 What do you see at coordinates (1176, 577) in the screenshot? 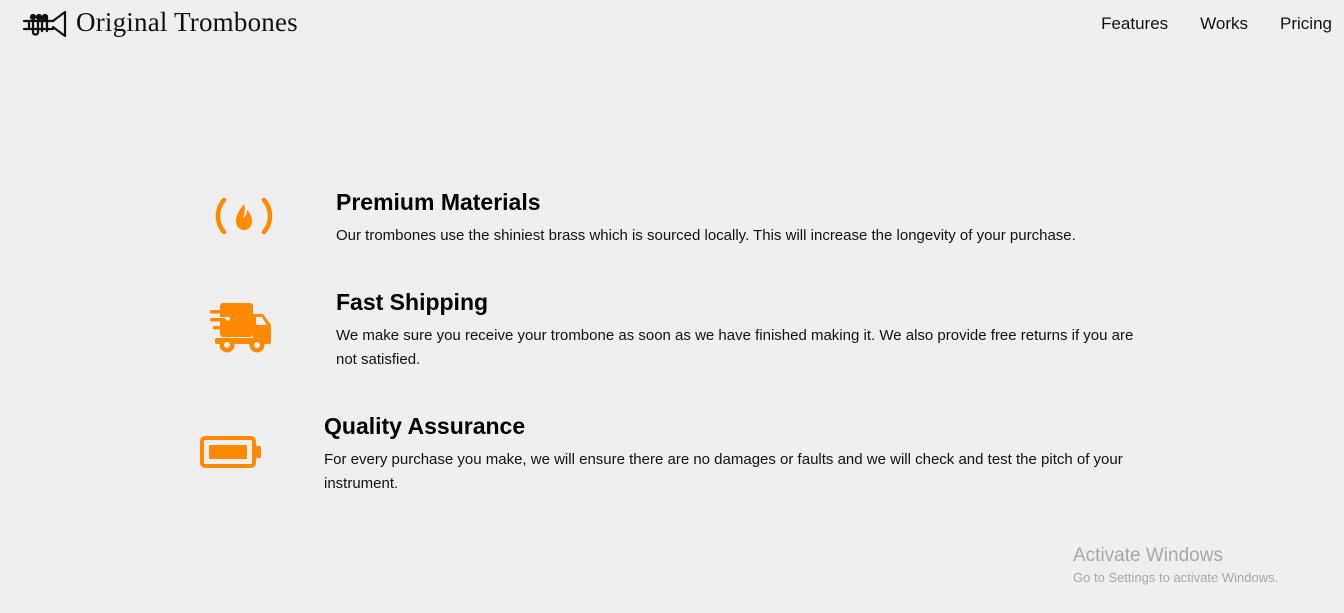
I see `watermark-subtitle: Go to Settings to activate Windows.` at bounding box center [1176, 577].